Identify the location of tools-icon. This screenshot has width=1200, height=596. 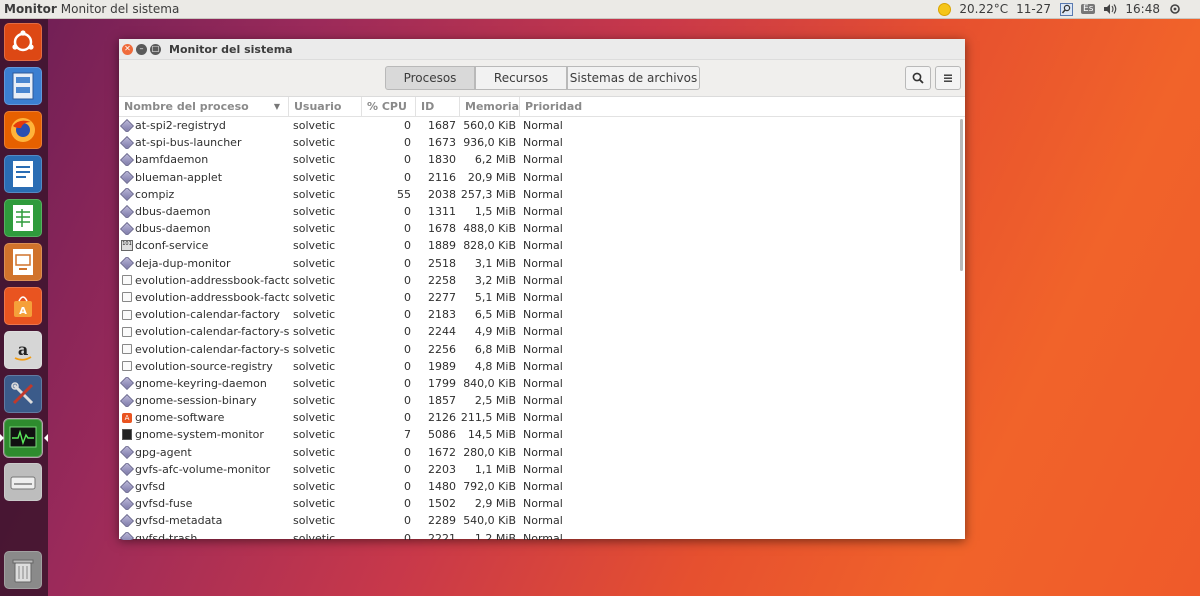
(22, 393).